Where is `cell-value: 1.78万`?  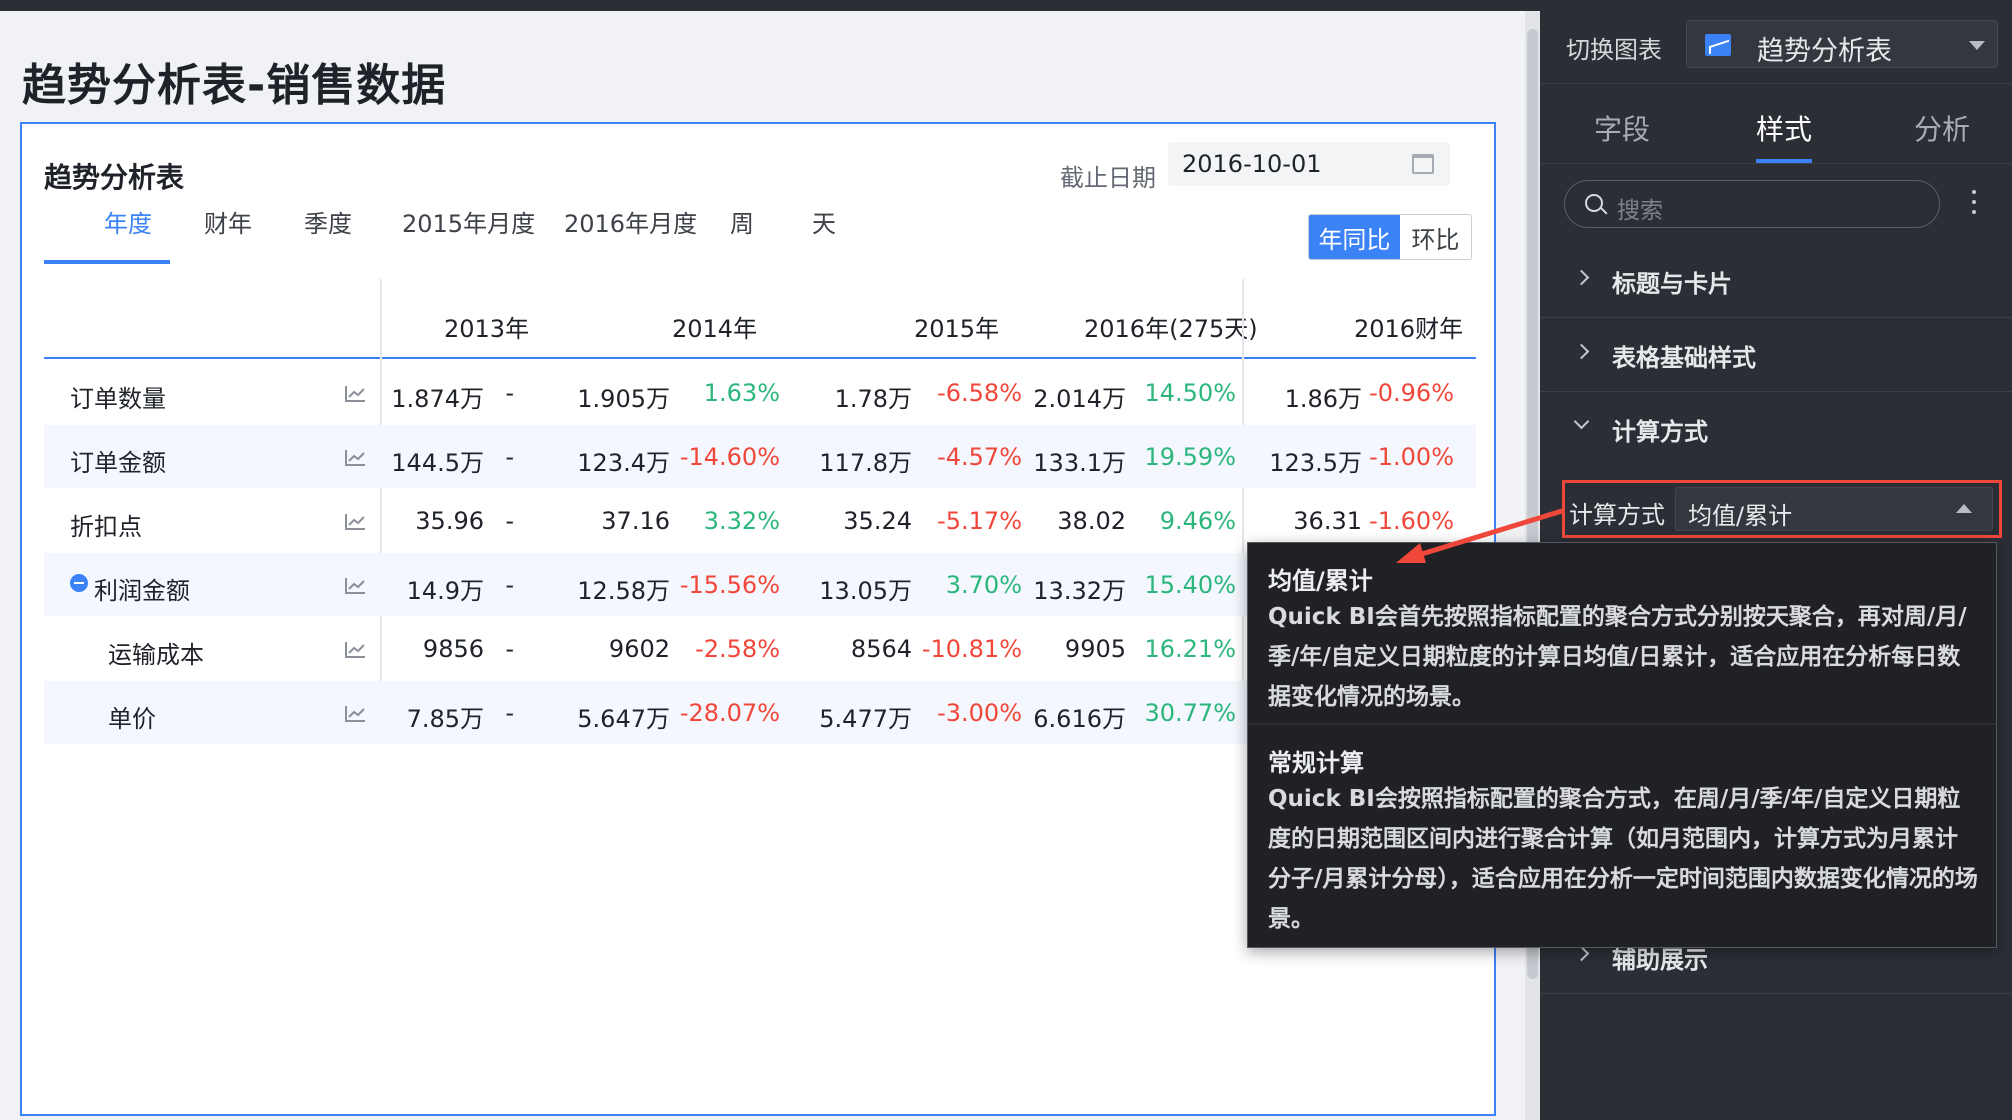 cell-value: 1.78万 is located at coordinates (873, 399).